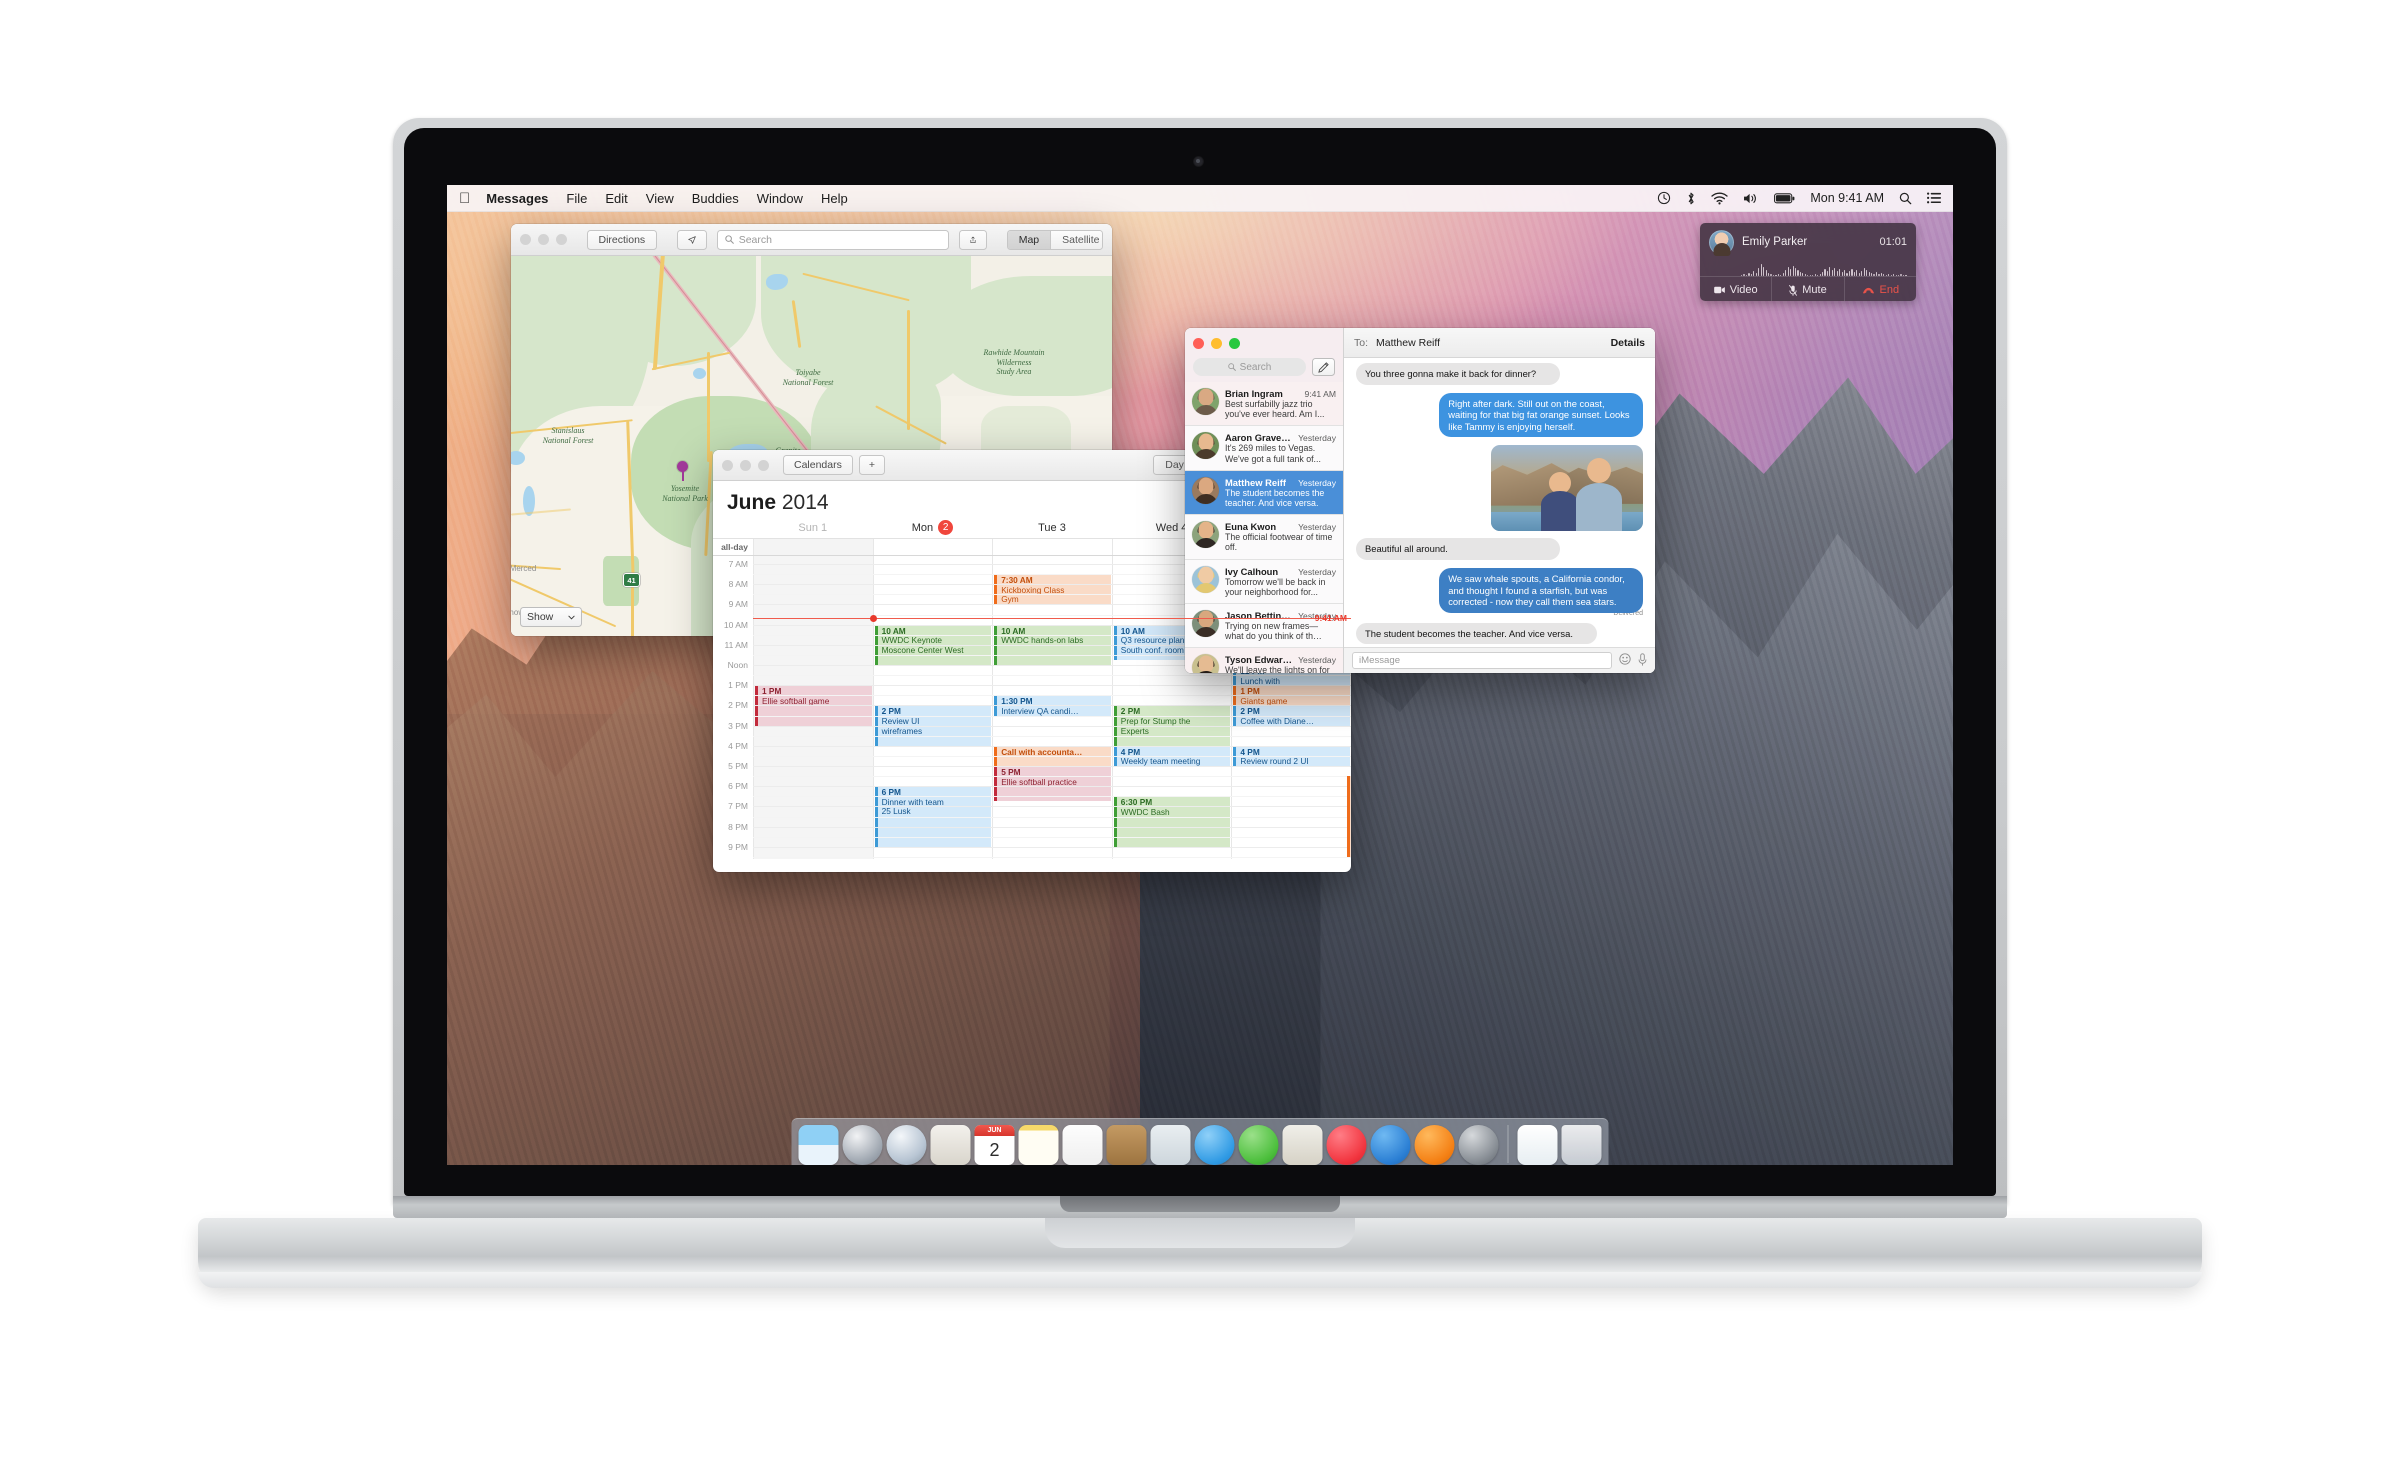 This screenshot has width=2400, height=1477. Describe the element at coordinates (691, 239) in the screenshot. I see `location-arrow-icon` at that location.